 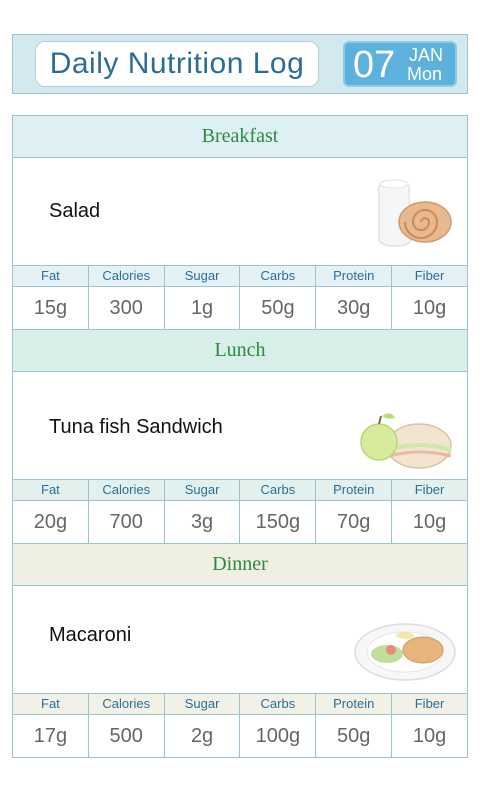 What do you see at coordinates (278, 522) in the screenshot?
I see `value-carbs: 150g` at bounding box center [278, 522].